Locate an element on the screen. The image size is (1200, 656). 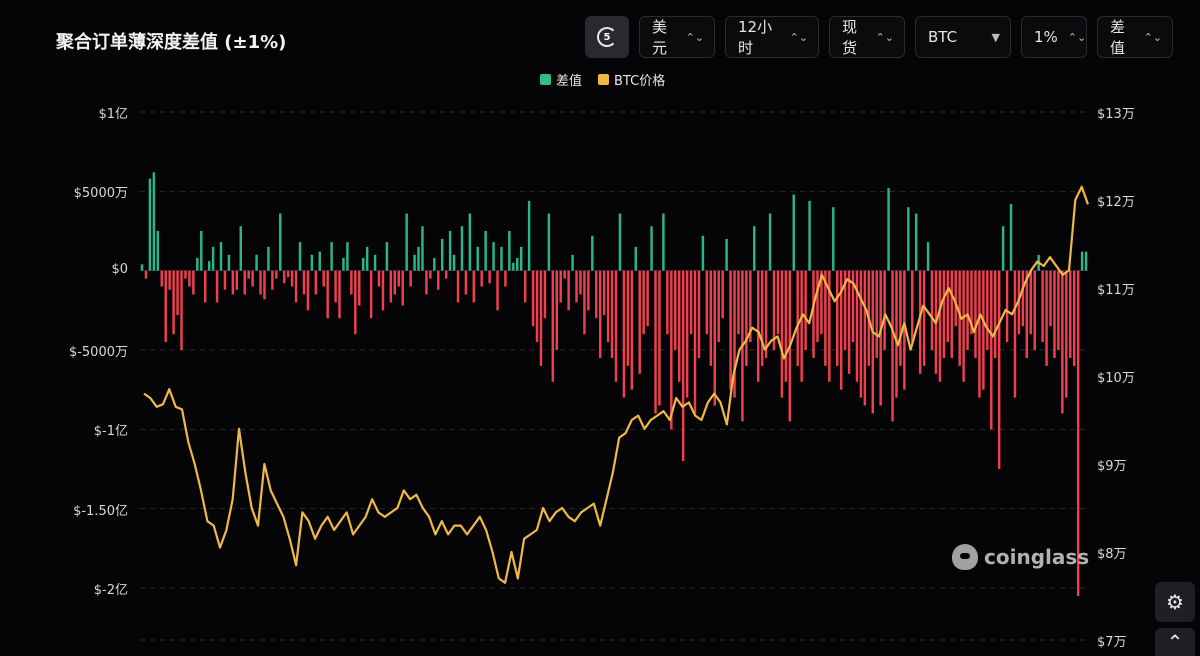
scroll-top-button: ⌃ is located at coordinates (1175, 642).